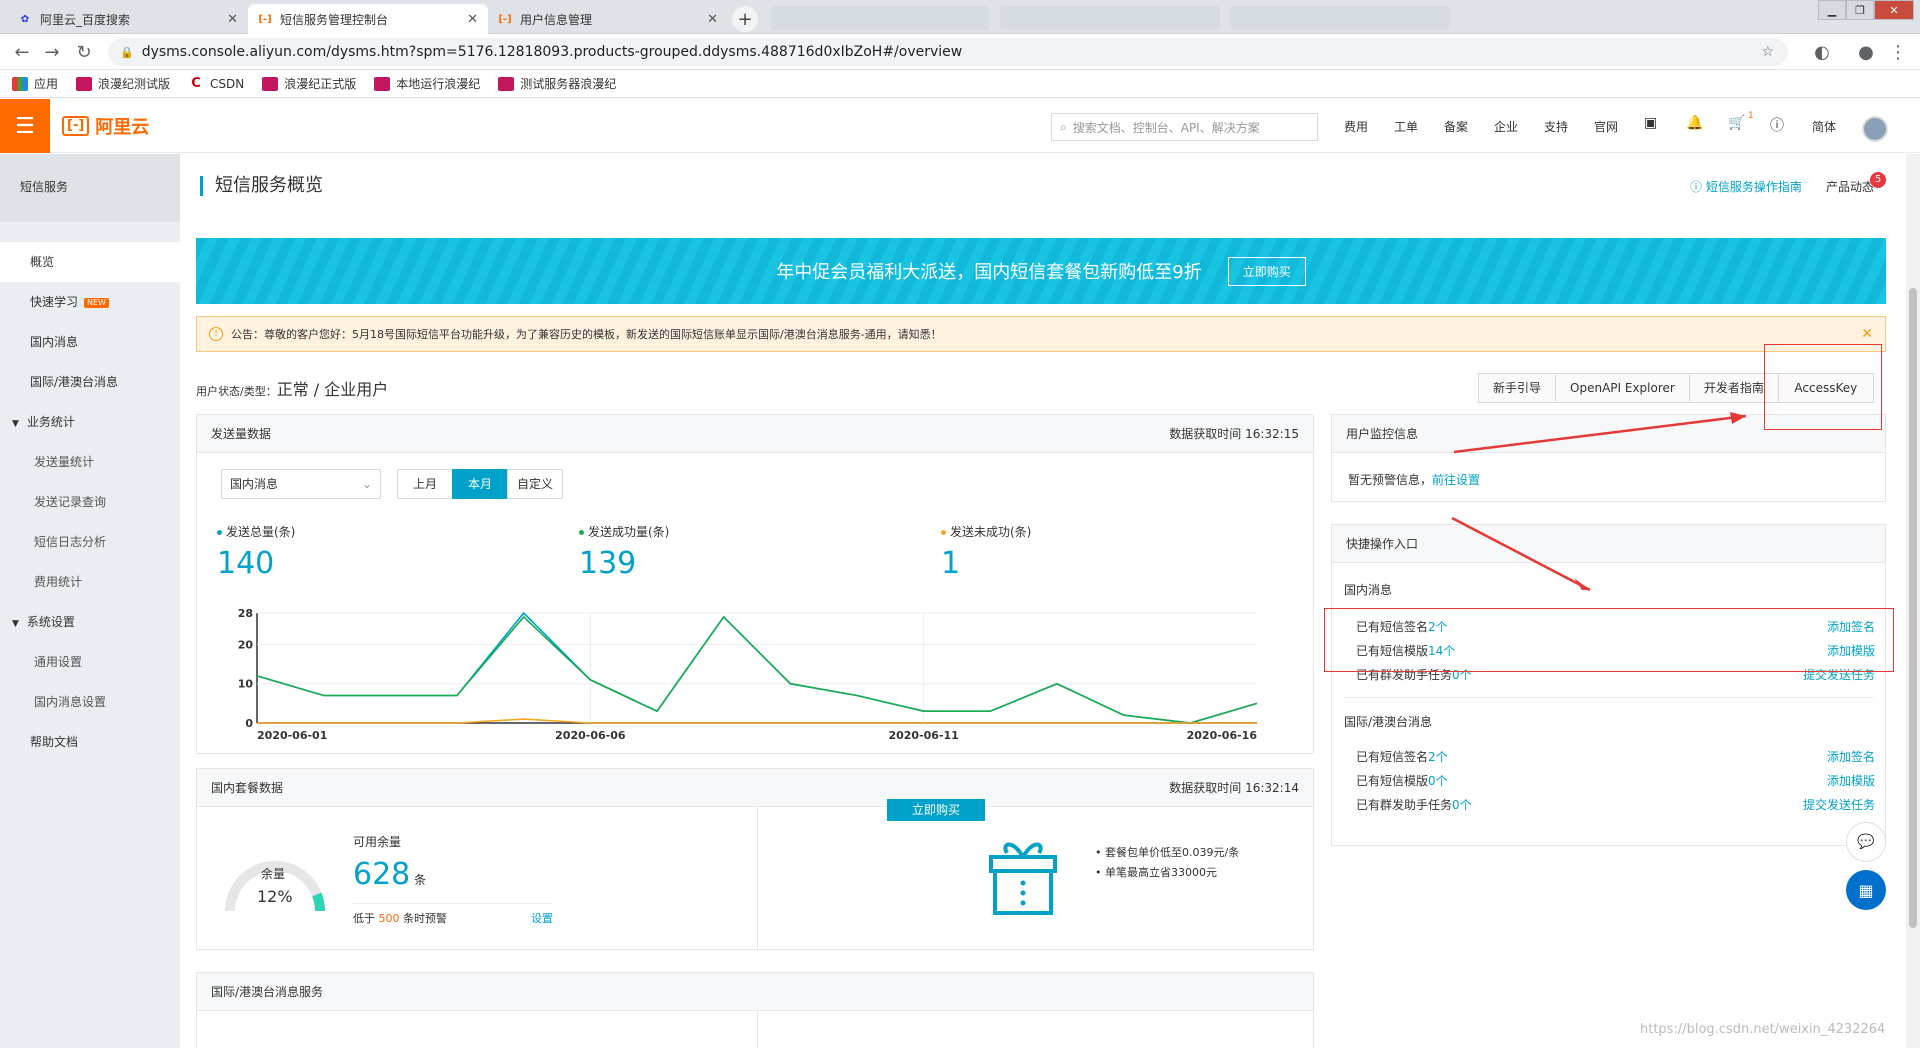  I want to click on divider, so click(757, 879).